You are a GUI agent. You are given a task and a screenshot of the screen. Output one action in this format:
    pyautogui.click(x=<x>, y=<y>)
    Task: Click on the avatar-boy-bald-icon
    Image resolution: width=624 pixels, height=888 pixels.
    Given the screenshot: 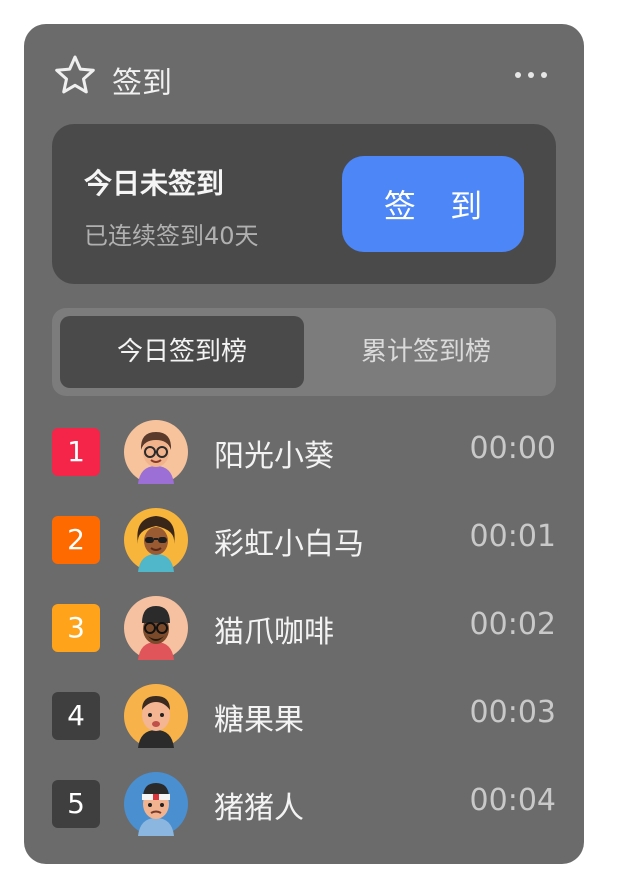 What is the action you would take?
    pyautogui.click(x=156, y=716)
    